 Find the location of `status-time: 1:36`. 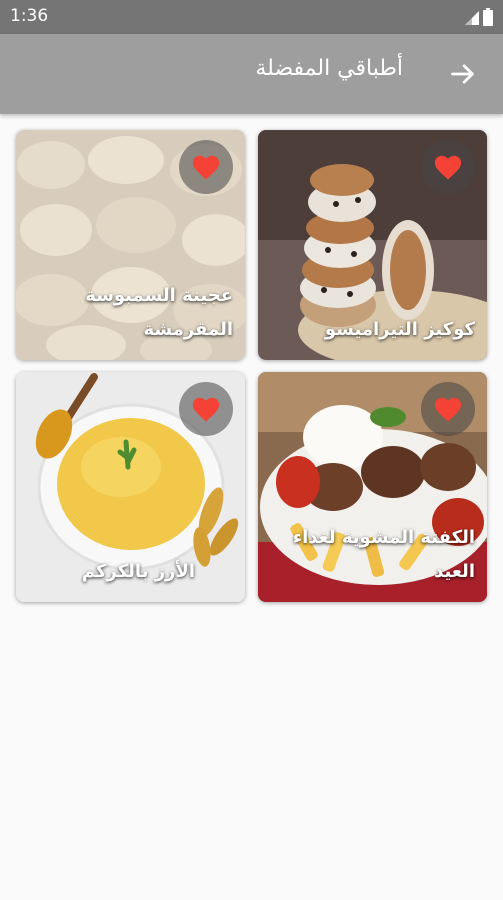

status-time: 1:36 is located at coordinates (29, 16).